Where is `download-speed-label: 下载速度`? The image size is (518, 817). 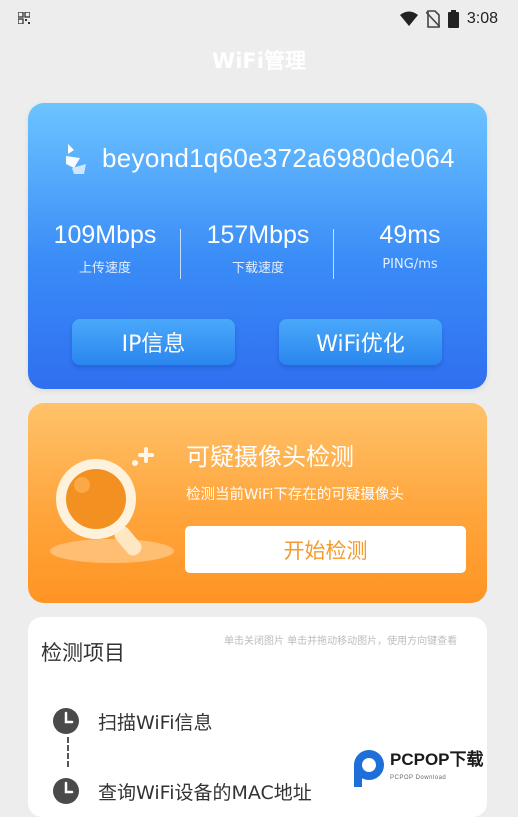 download-speed-label: 下载速度 is located at coordinates (257, 268).